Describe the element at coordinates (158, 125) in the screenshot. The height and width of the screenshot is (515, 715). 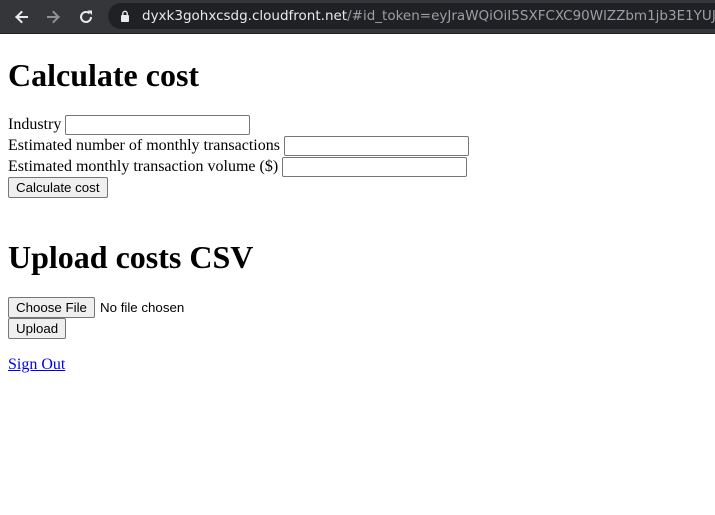
I see `industry-input` at that location.